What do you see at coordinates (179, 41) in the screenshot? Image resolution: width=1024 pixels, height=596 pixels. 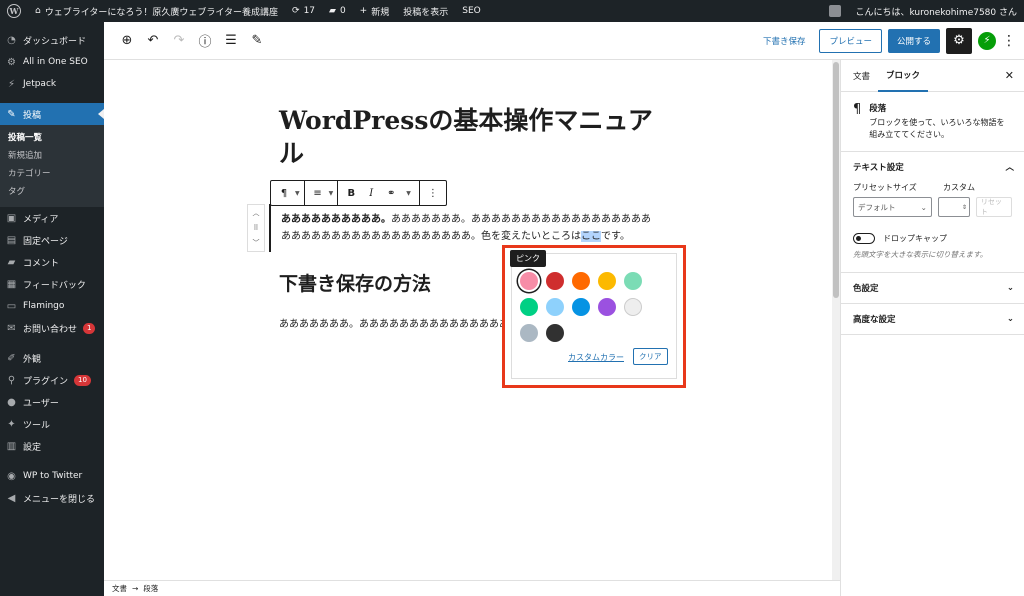 I see `redo-button: ↷` at bounding box center [179, 41].